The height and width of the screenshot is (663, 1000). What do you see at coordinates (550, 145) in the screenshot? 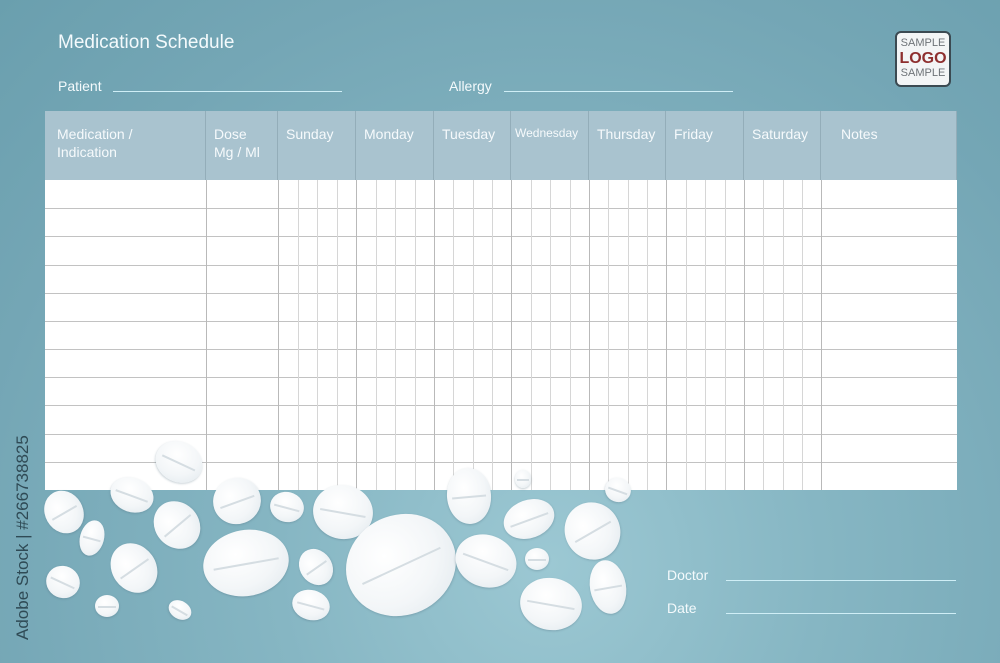
I see `column-header: Wednesday` at bounding box center [550, 145].